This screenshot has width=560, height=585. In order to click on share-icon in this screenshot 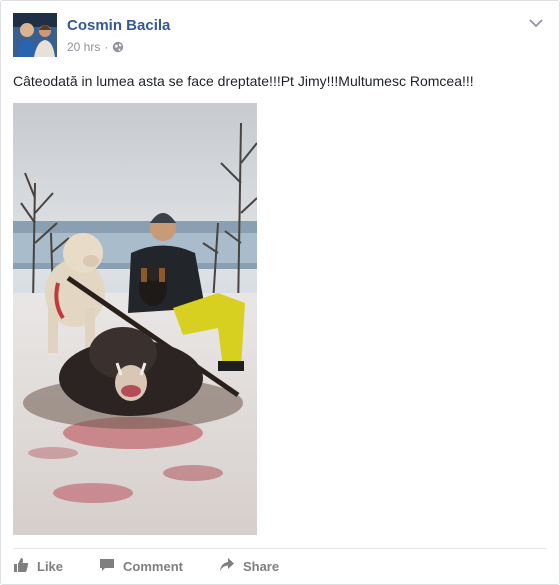, I will do `click(227, 566)`.